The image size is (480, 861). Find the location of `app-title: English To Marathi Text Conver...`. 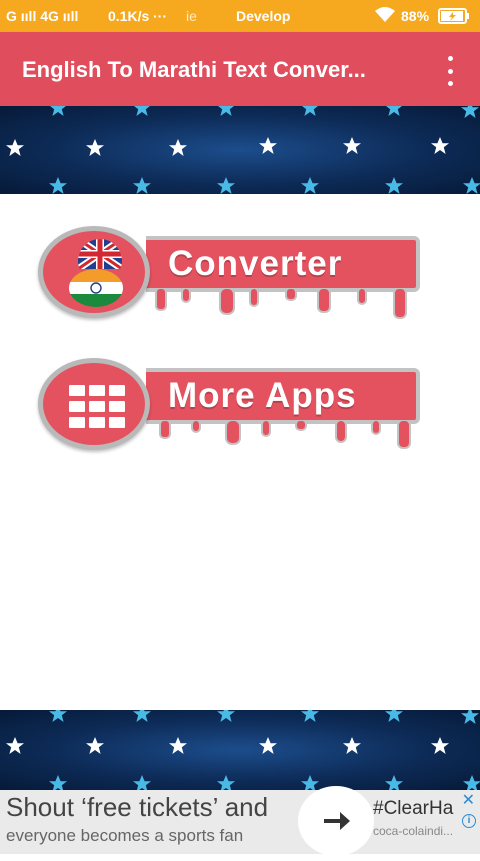

app-title: English To Marathi Text Conver... is located at coordinates (194, 69).